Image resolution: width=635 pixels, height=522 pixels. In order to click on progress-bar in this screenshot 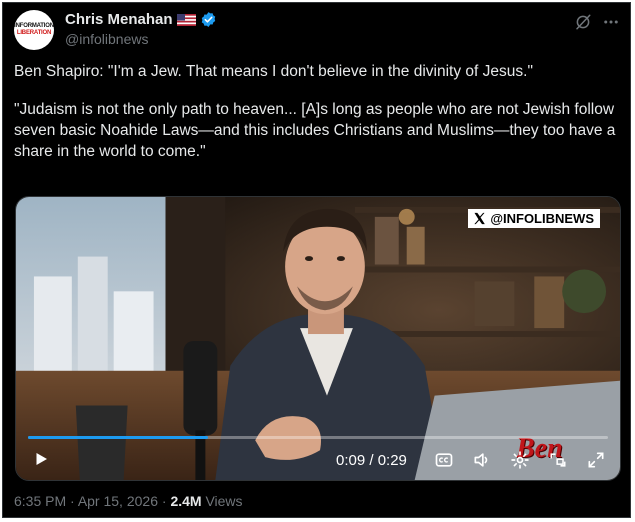, I will do `click(318, 437)`.